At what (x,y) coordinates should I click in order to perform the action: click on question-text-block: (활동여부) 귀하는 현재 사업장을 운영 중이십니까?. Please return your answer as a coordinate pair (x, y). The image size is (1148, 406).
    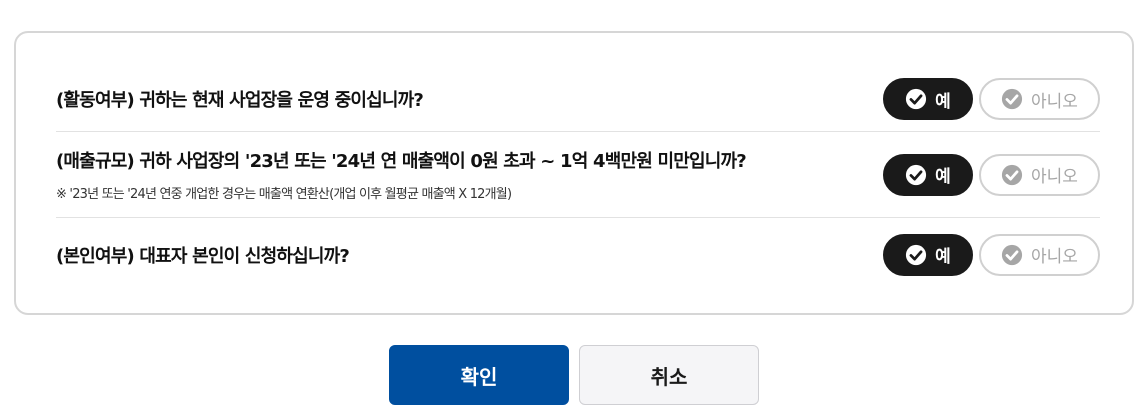
    Looking at the image, I should click on (240, 99).